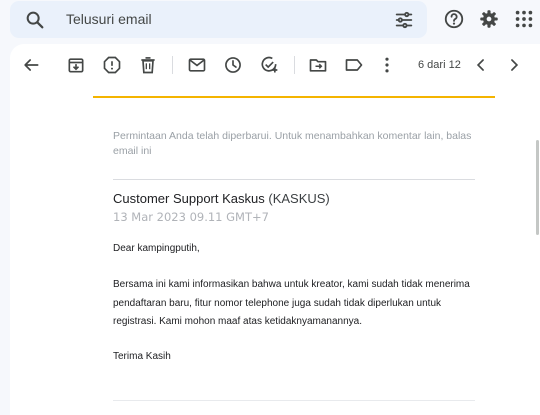 This screenshot has height=415, width=540. I want to click on pagination-label: 6 dari 12, so click(439, 65).